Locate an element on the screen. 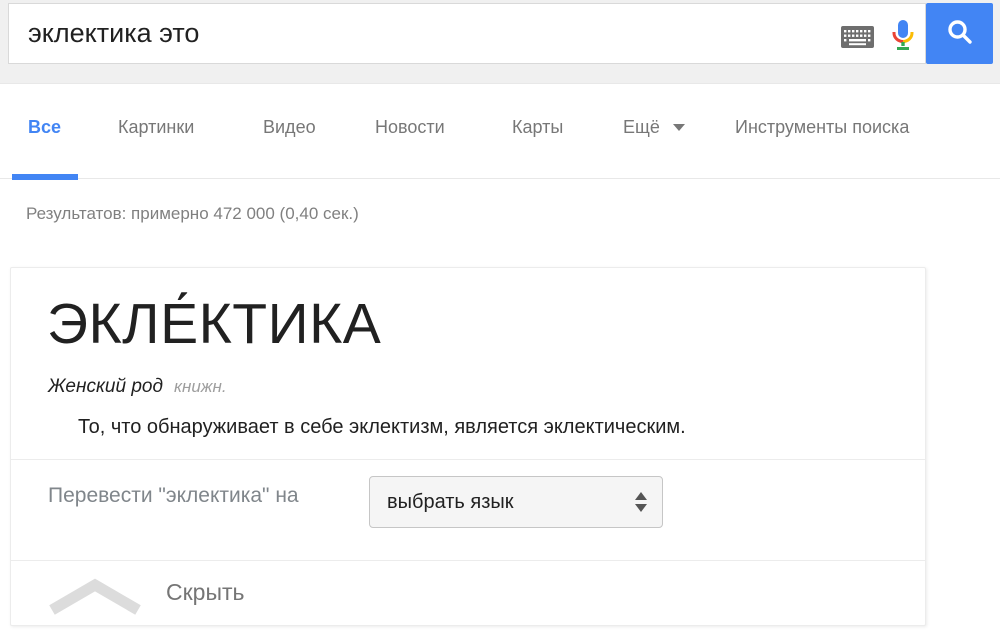  tab-news: Новости is located at coordinates (410, 127).